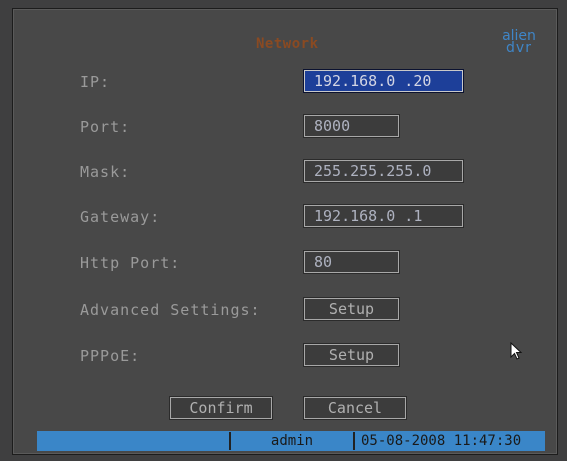  What do you see at coordinates (383, 171) in the screenshot?
I see `mask-field: 255.255.255.0` at bounding box center [383, 171].